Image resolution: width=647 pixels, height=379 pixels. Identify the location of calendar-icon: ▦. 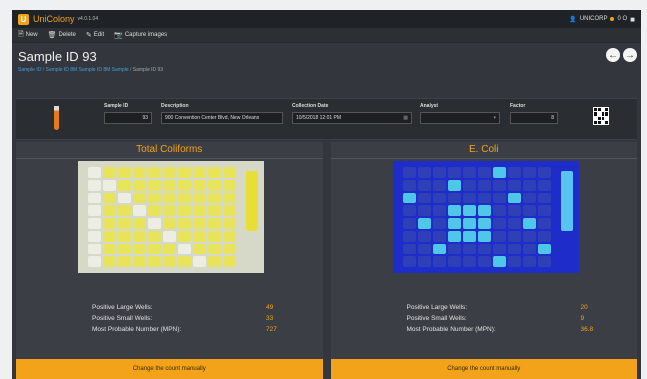
(405, 118).